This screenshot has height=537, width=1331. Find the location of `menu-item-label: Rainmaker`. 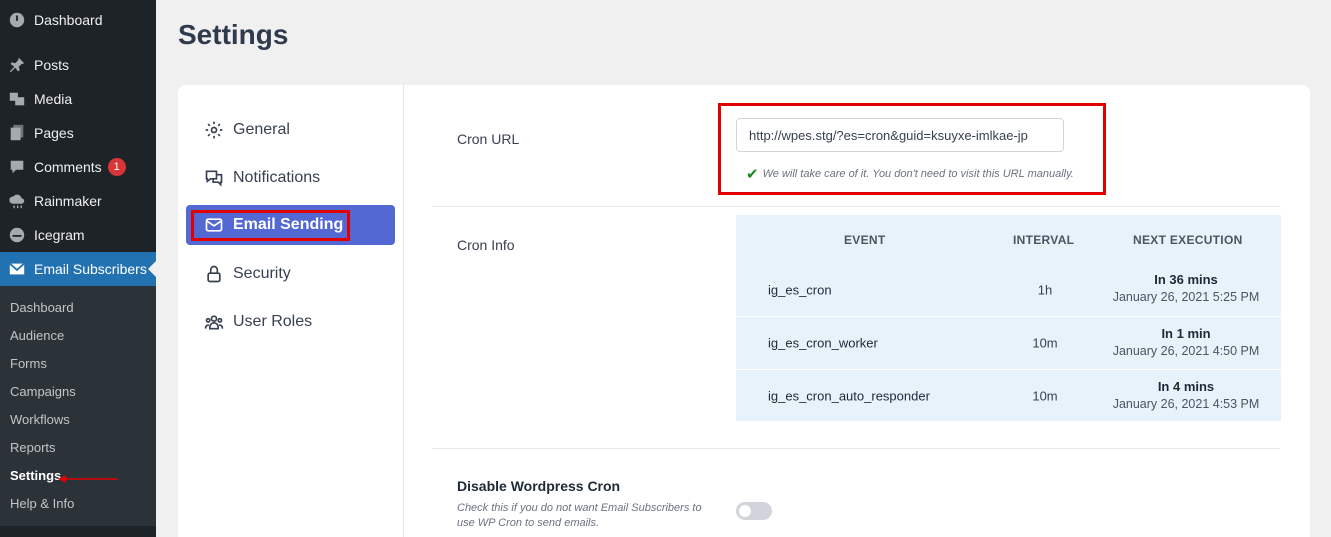

menu-item-label: Rainmaker is located at coordinates (68, 201).